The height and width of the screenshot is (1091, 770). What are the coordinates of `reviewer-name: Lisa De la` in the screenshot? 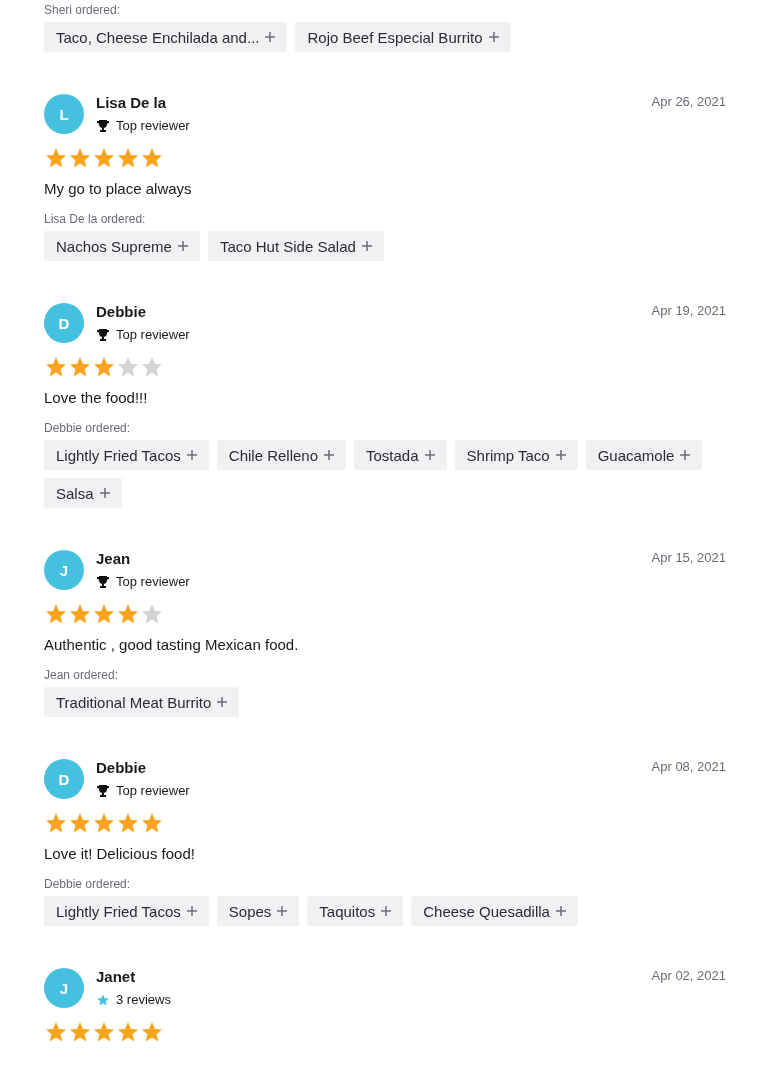 It's located at (132, 103).